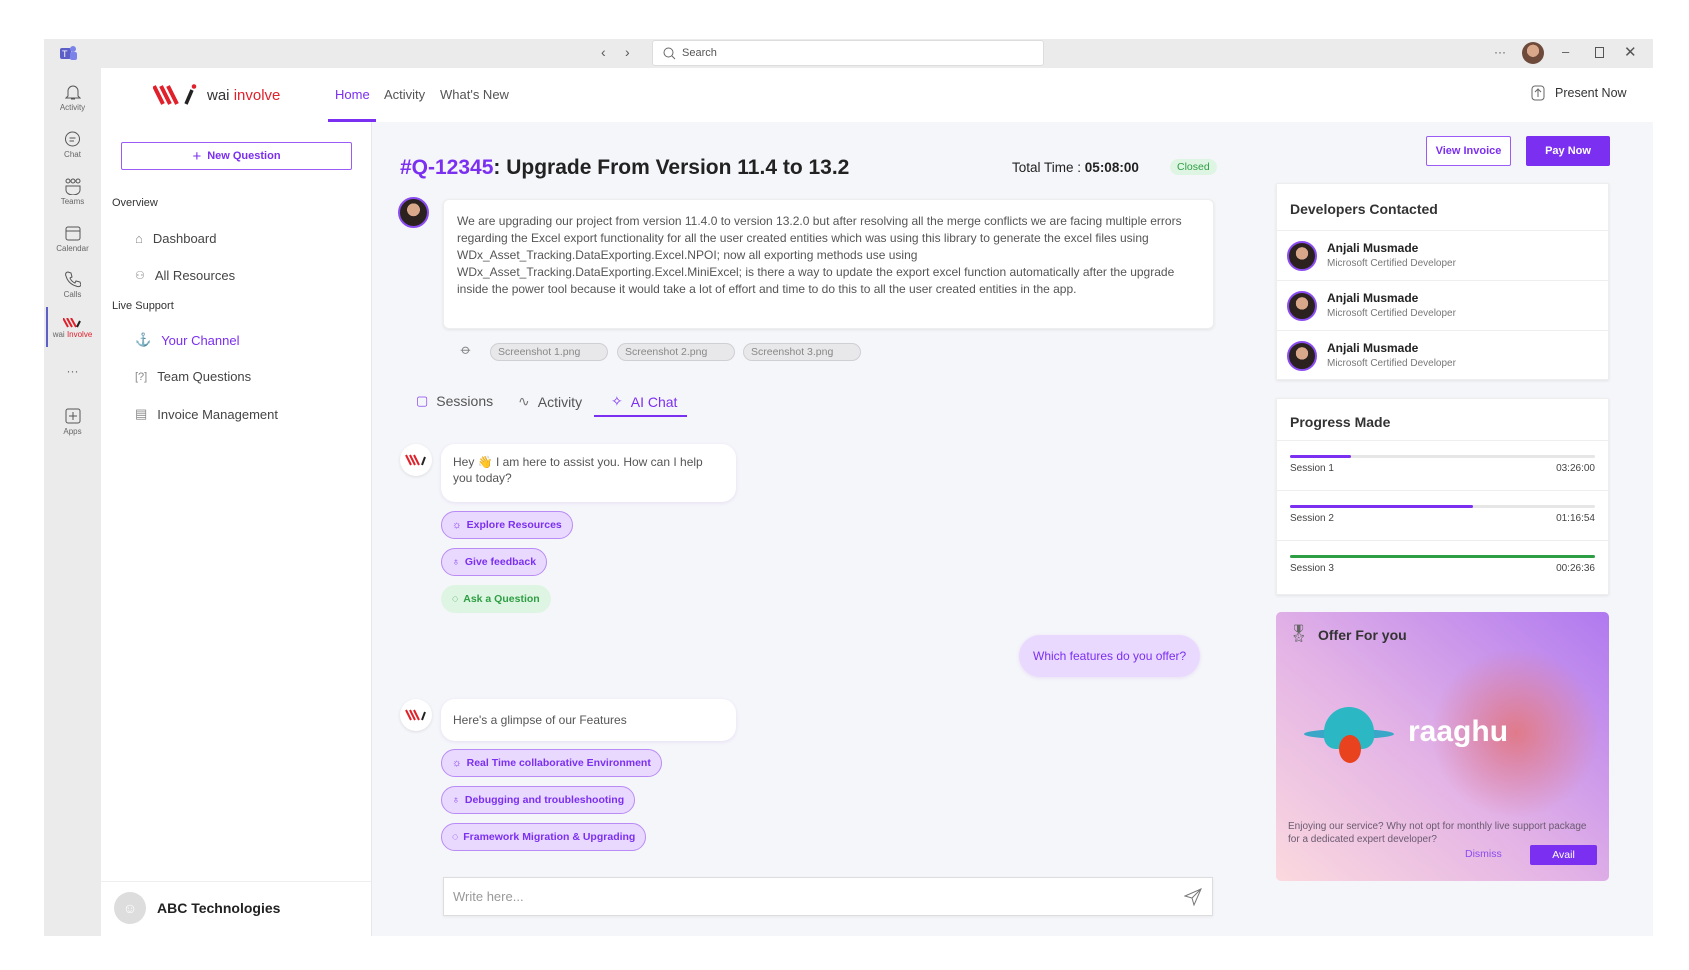 Image resolution: width=1689 pixels, height=970 pixels. Describe the element at coordinates (72, 294) in the screenshot. I see `rail-label: Calls` at that location.